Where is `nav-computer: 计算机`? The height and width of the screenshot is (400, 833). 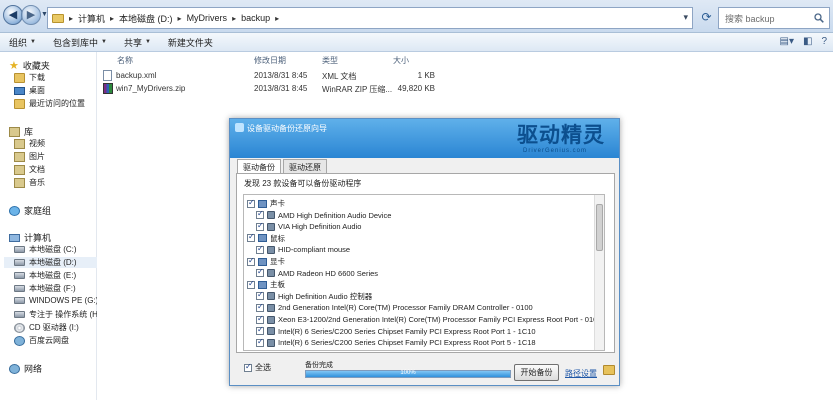 nav-computer: 计算机 is located at coordinates (30, 237).